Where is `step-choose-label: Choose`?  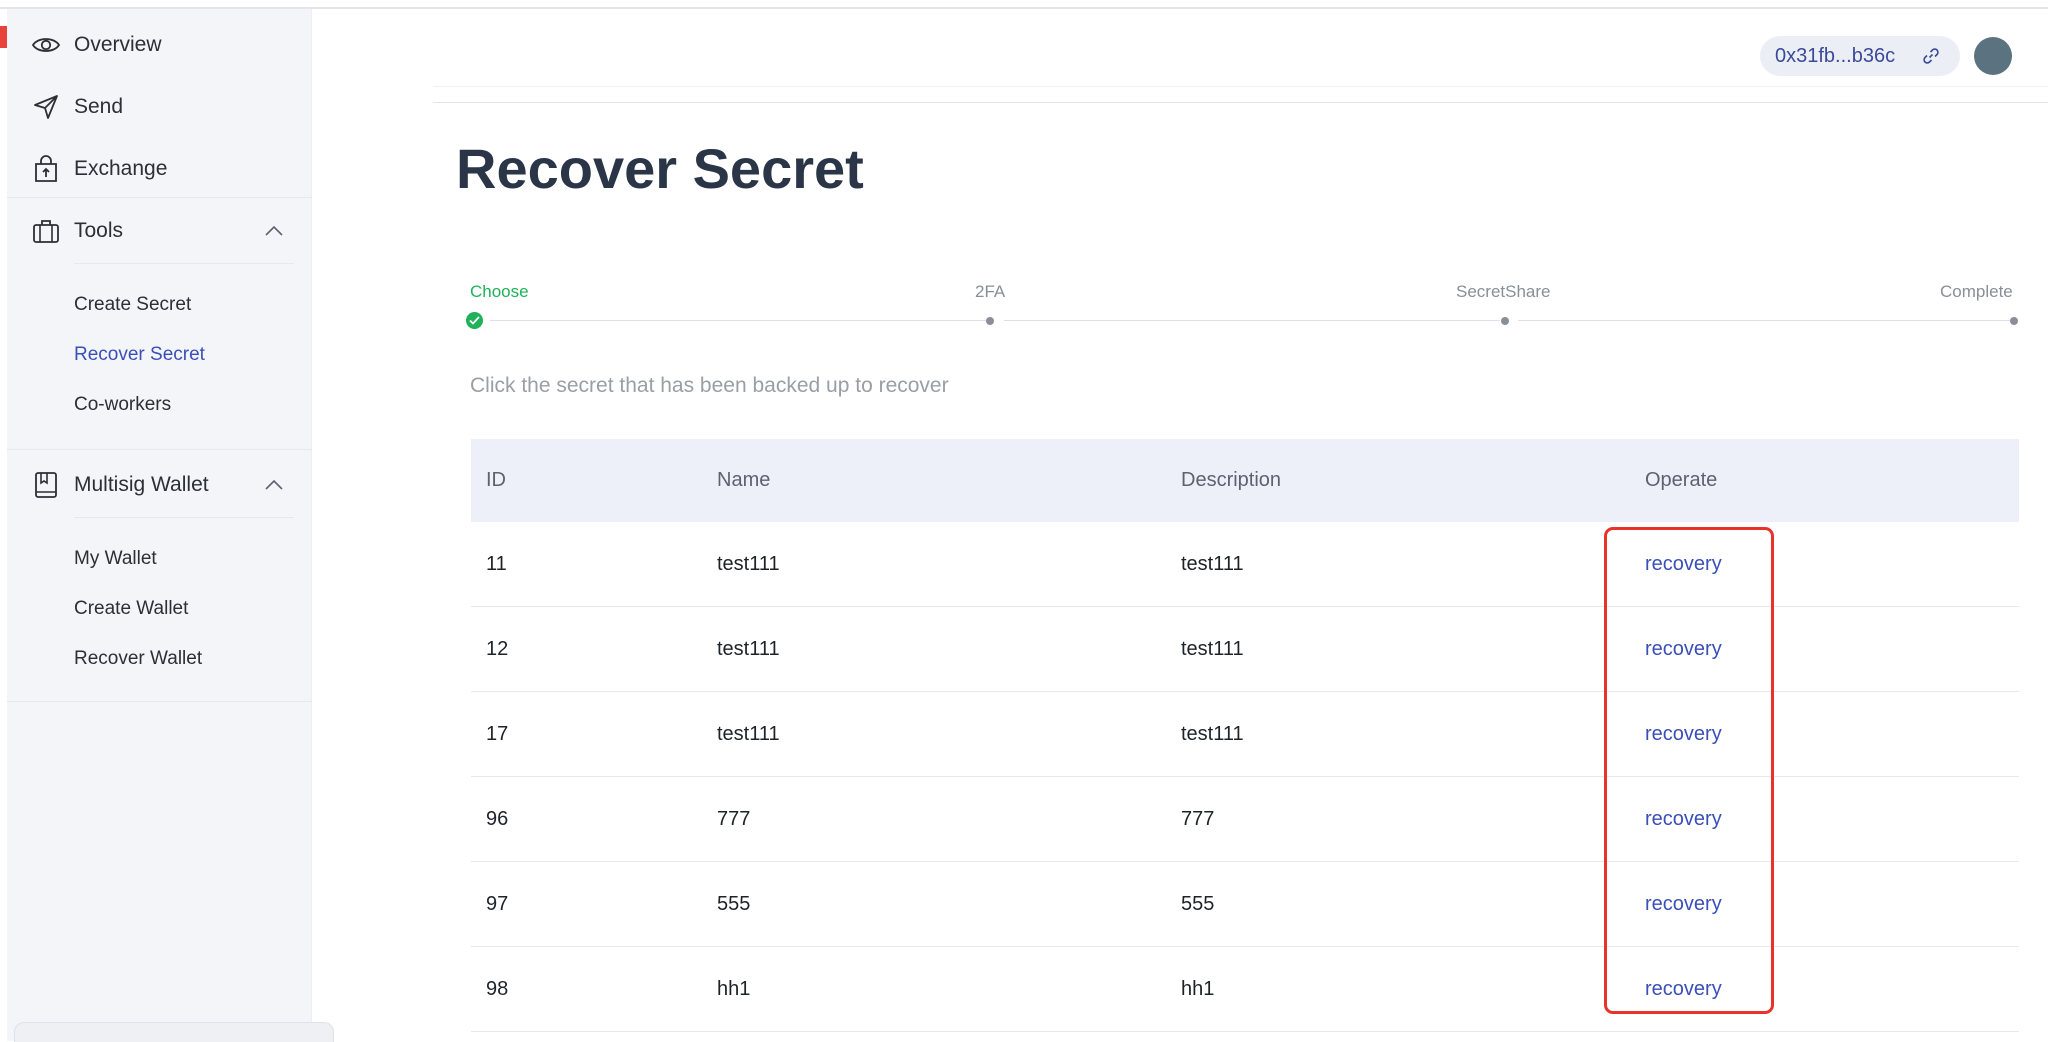
step-choose-label: Choose is located at coordinates (499, 291).